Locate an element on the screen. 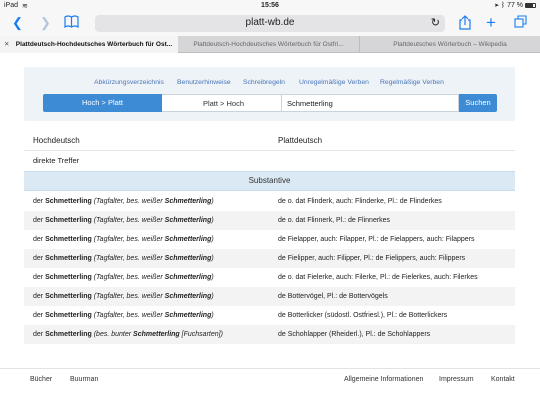  browser-toolbar: ❮ ❯ platt-wb.de ↻ + is located at coordinates (270, 24).